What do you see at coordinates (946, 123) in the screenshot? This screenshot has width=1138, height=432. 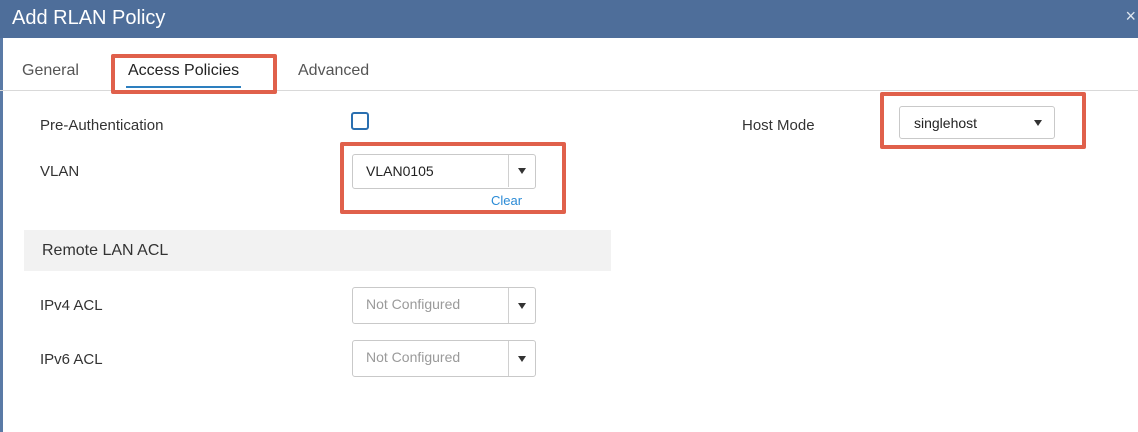 I see `host-mode-value: singlehost` at bounding box center [946, 123].